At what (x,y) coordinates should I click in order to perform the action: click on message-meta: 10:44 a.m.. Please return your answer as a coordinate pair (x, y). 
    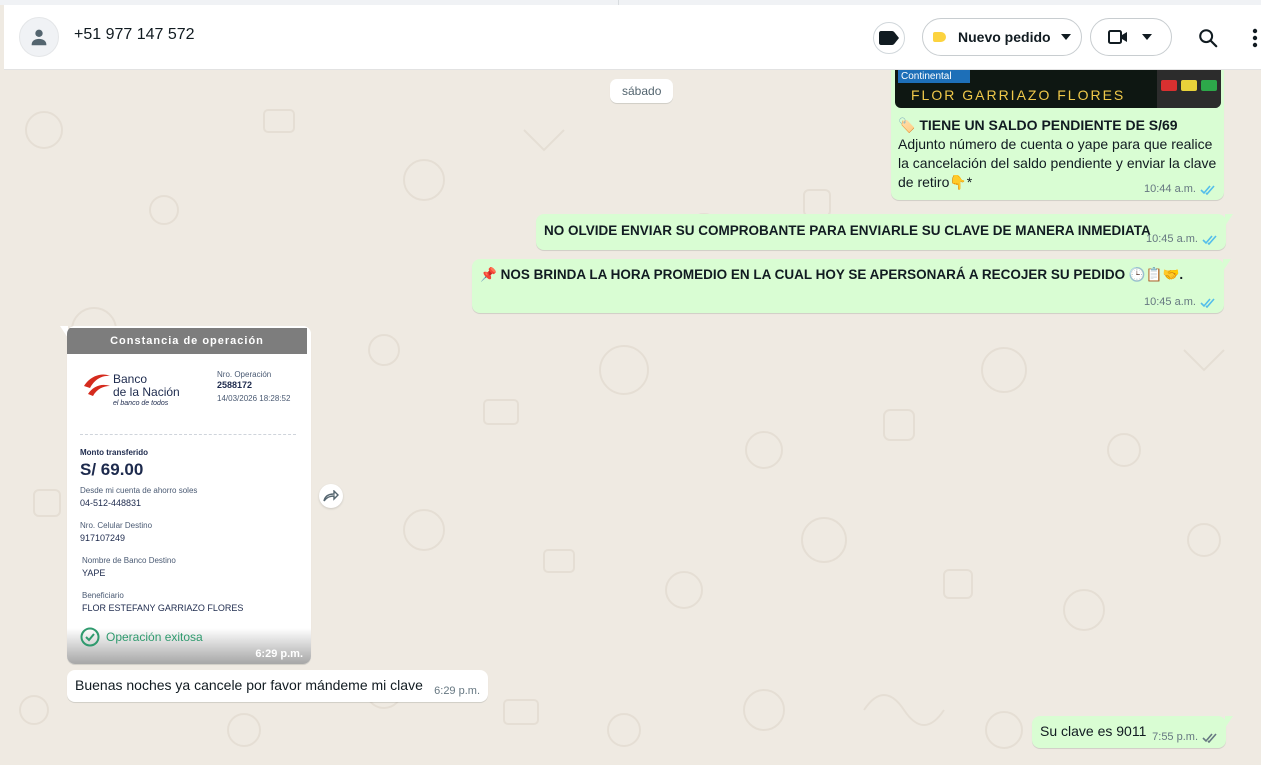
    Looking at the image, I should click on (1180, 189).